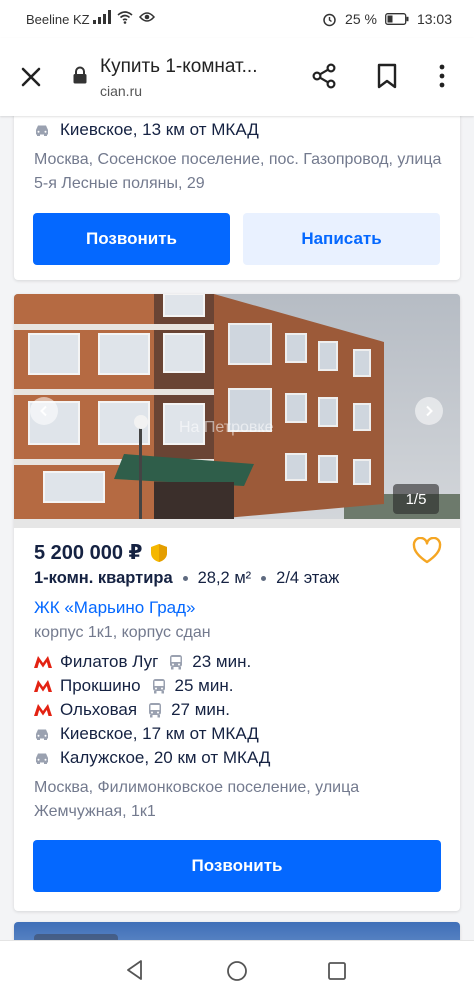  What do you see at coordinates (121, 91) in the screenshot?
I see `page-url: cian.ru` at bounding box center [121, 91].